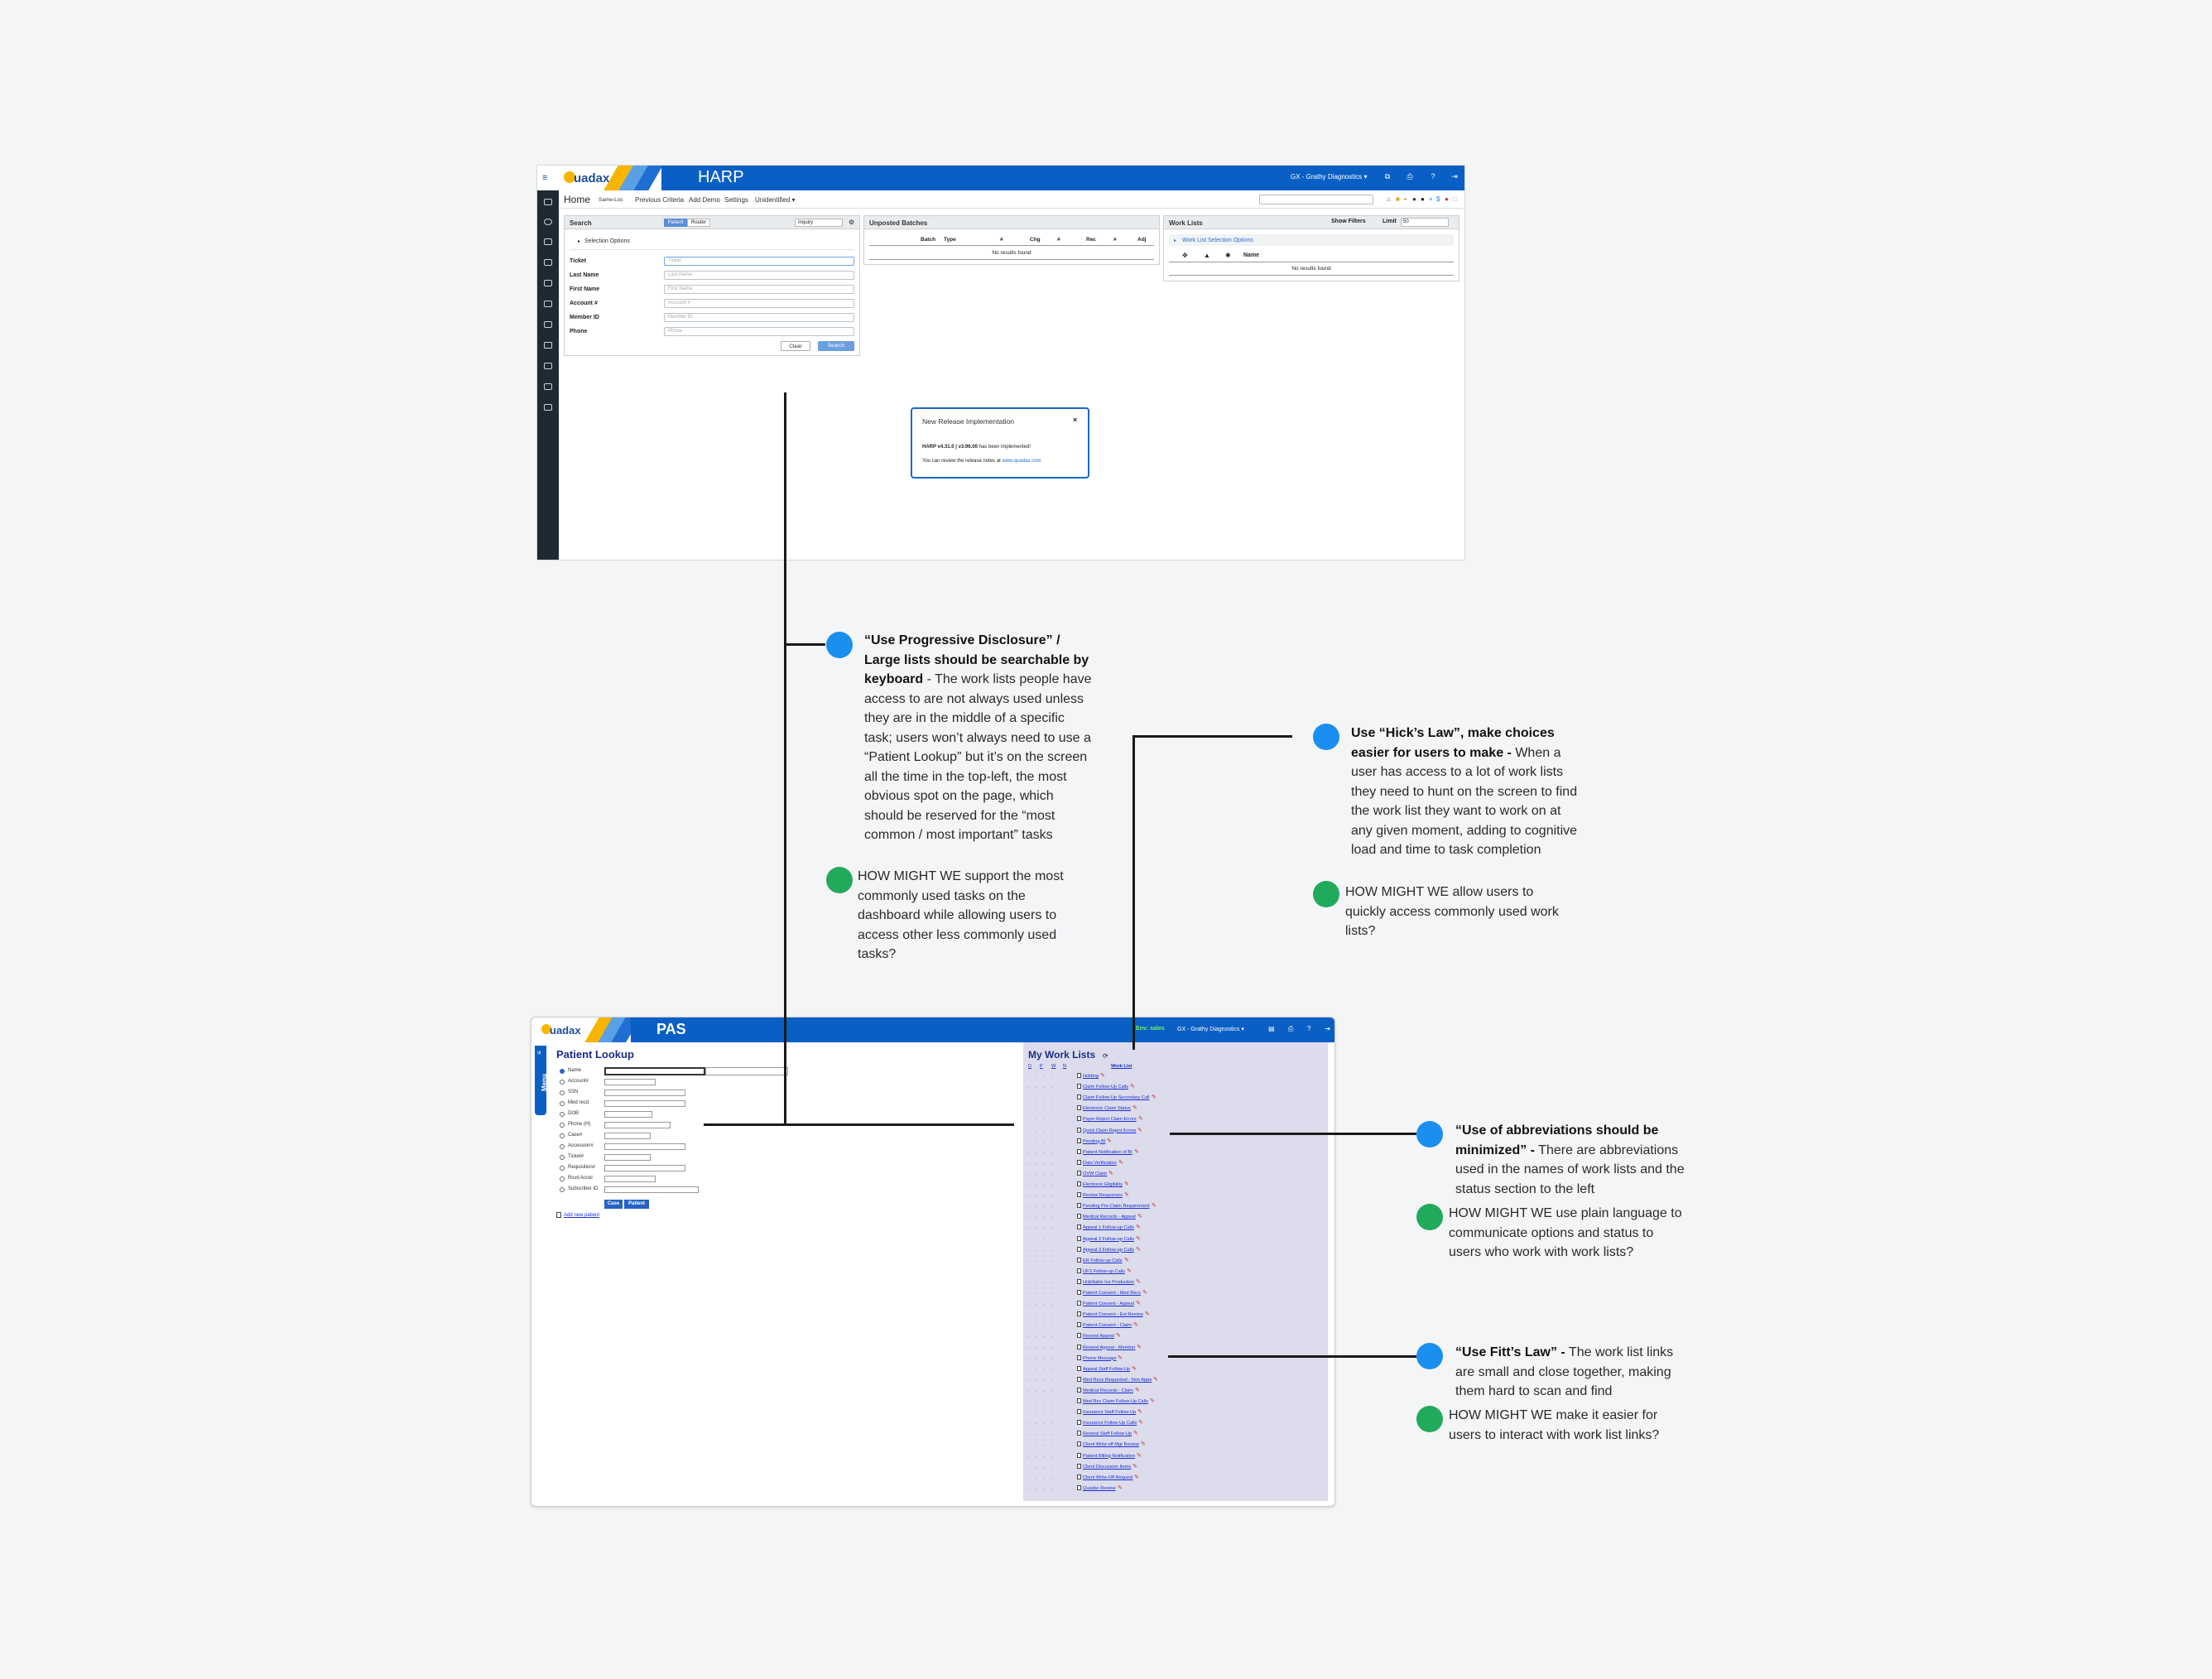 The height and width of the screenshot is (1679, 2212). I want to click on ticket-input: Ticket, so click(759, 261).